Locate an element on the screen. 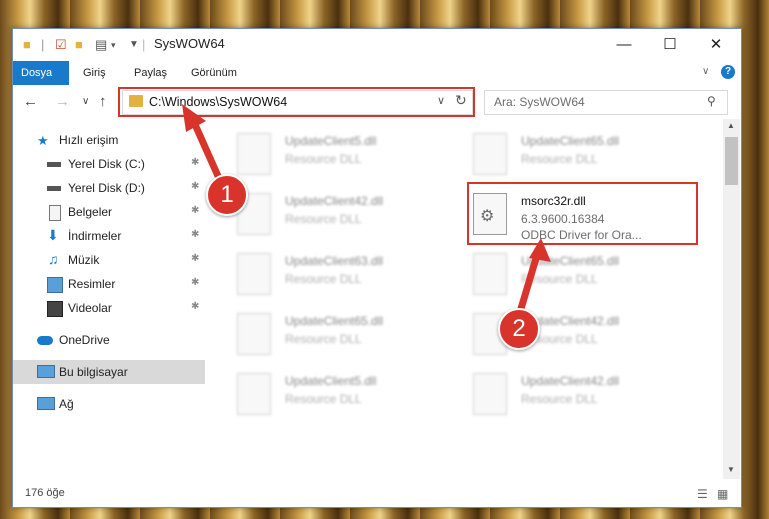 Image resolution: width=769 pixels, height=519 pixels. sidebar-item-this-pc: Bu bilgisayar is located at coordinates (109, 372).